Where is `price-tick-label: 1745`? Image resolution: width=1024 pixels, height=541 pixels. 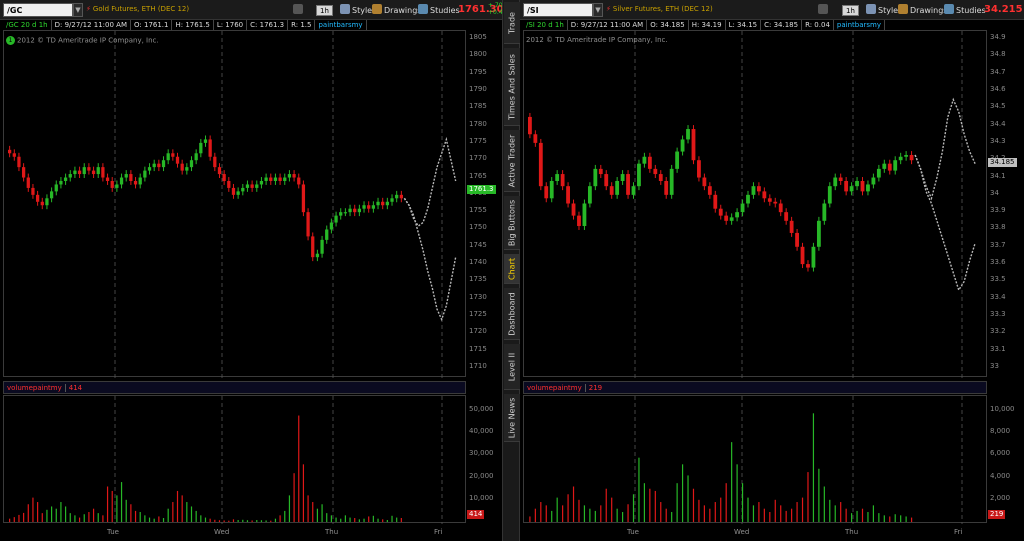 price-tick-label: 1745 is located at coordinates (478, 244).